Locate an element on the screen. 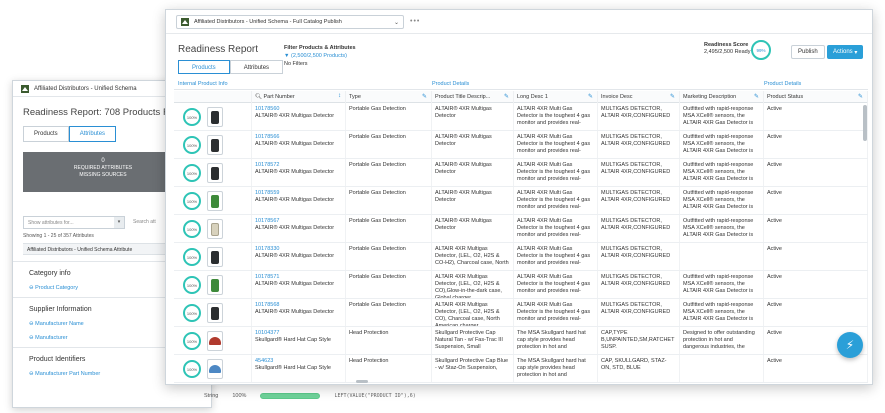  part-number-link: 10104377 is located at coordinates (298, 333).